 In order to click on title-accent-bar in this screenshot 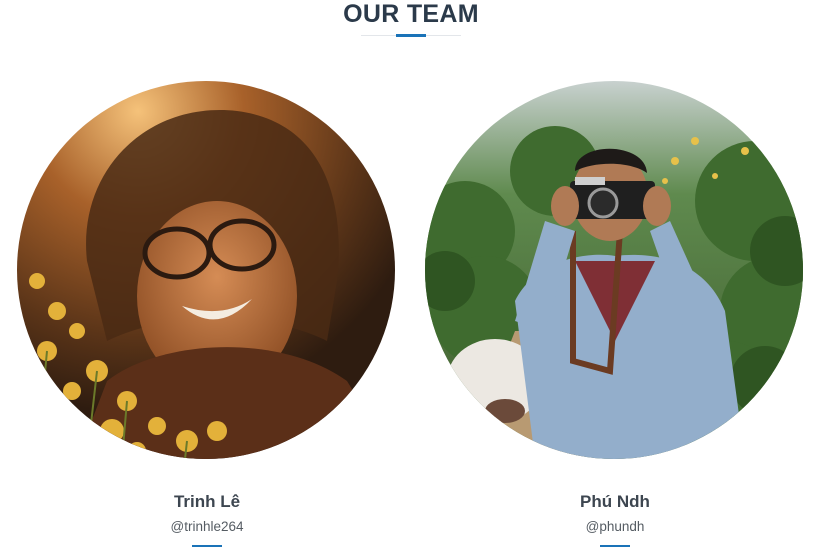, I will do `click(411, 35)`.